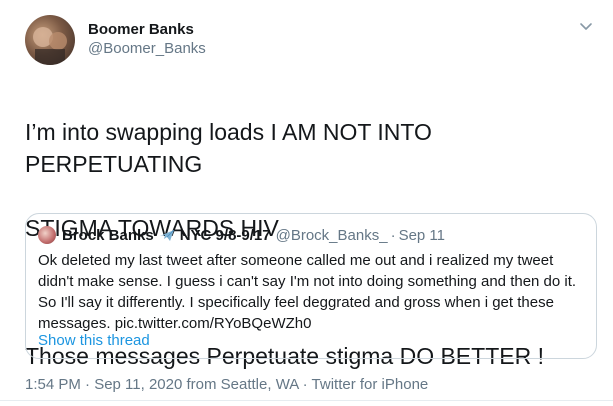 The height and width of the screenshot is (406, 613). What do you see at coordinates (94, 340) in the screenshot?
I see `show-thread-link: Show this thread` at bounding box center [94, 340].